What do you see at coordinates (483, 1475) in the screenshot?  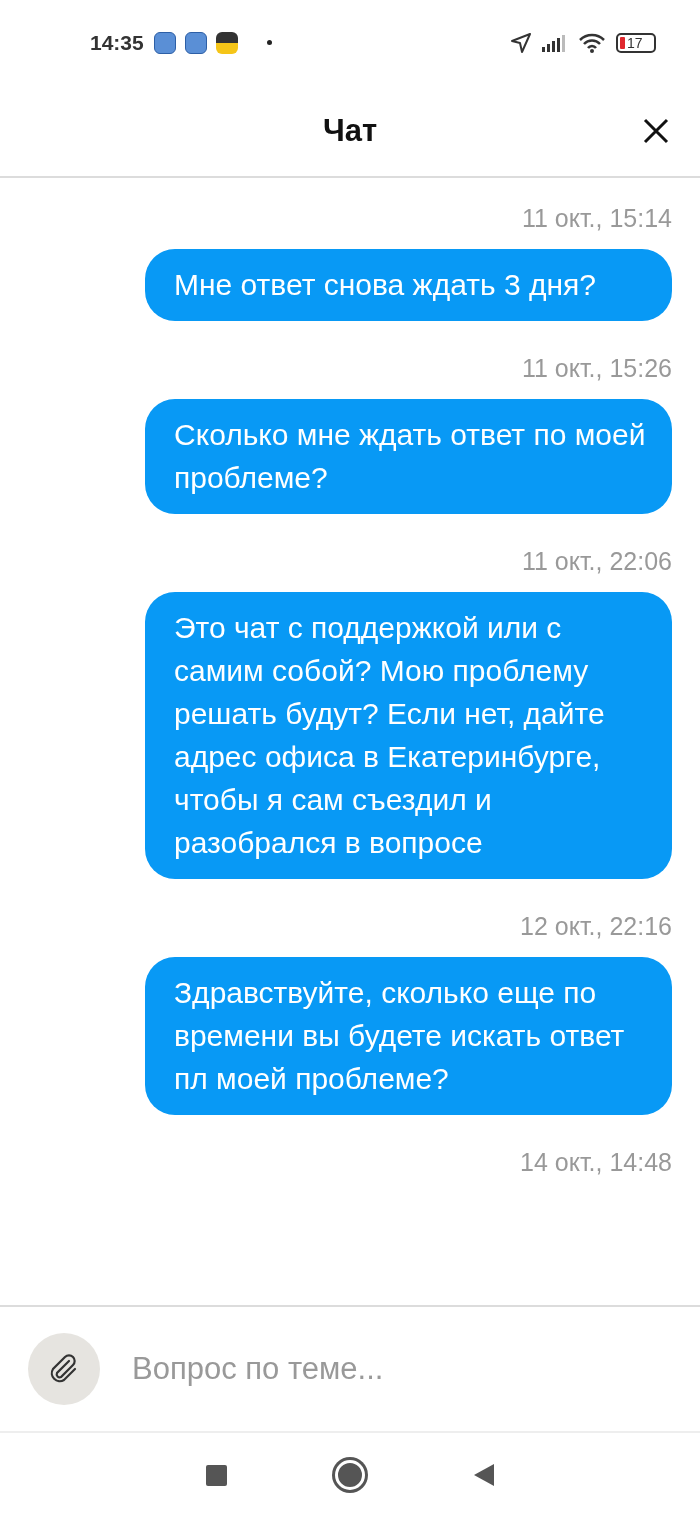 I see `back-icon` at bounding box center [483, 1475].